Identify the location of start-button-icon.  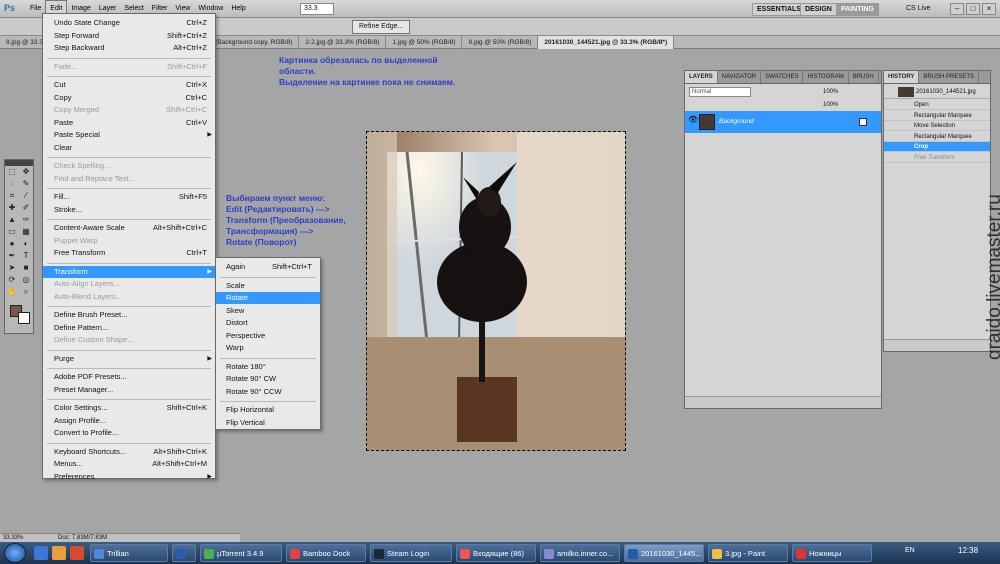
(15, 553).